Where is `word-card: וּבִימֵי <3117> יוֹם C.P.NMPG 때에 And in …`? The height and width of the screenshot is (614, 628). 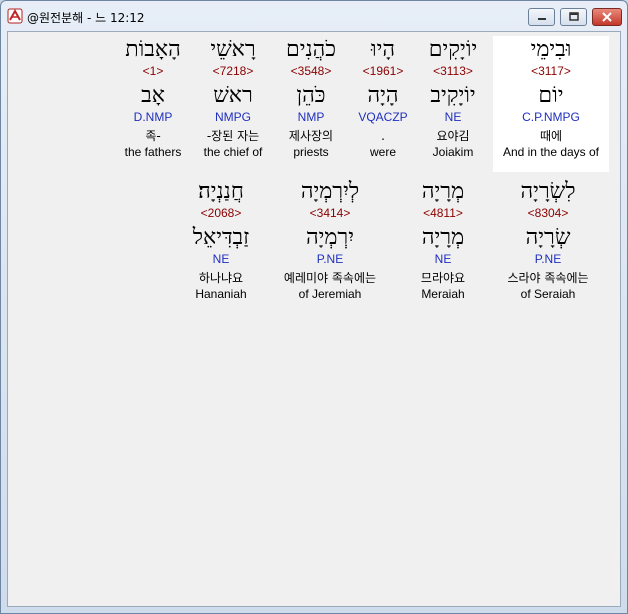
word-card: וּבִימֵי <3117> יוֹם C.P.NMPG 때에 And in … is located at coordinates (551, 104).